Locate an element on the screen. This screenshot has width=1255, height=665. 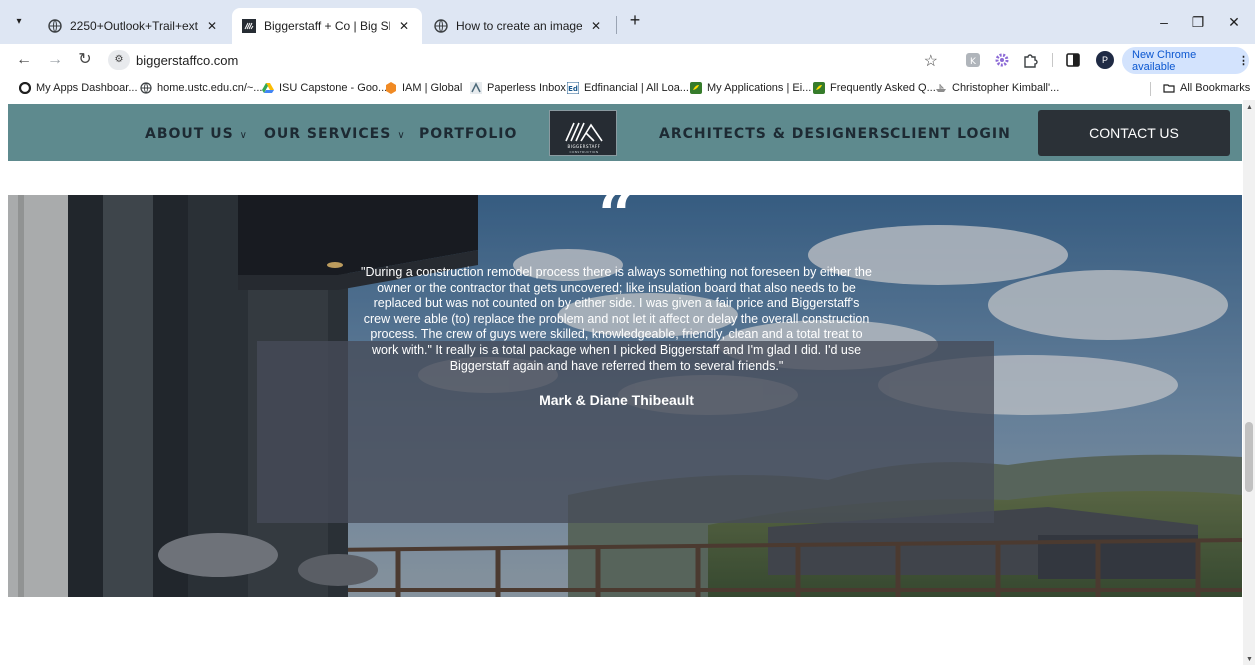
back-arrow-icon: ← is located at coordinates (24, 60).